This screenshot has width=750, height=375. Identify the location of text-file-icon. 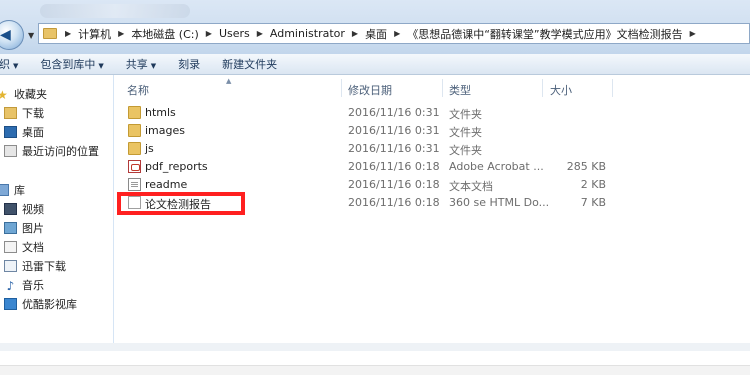
(134, 184).